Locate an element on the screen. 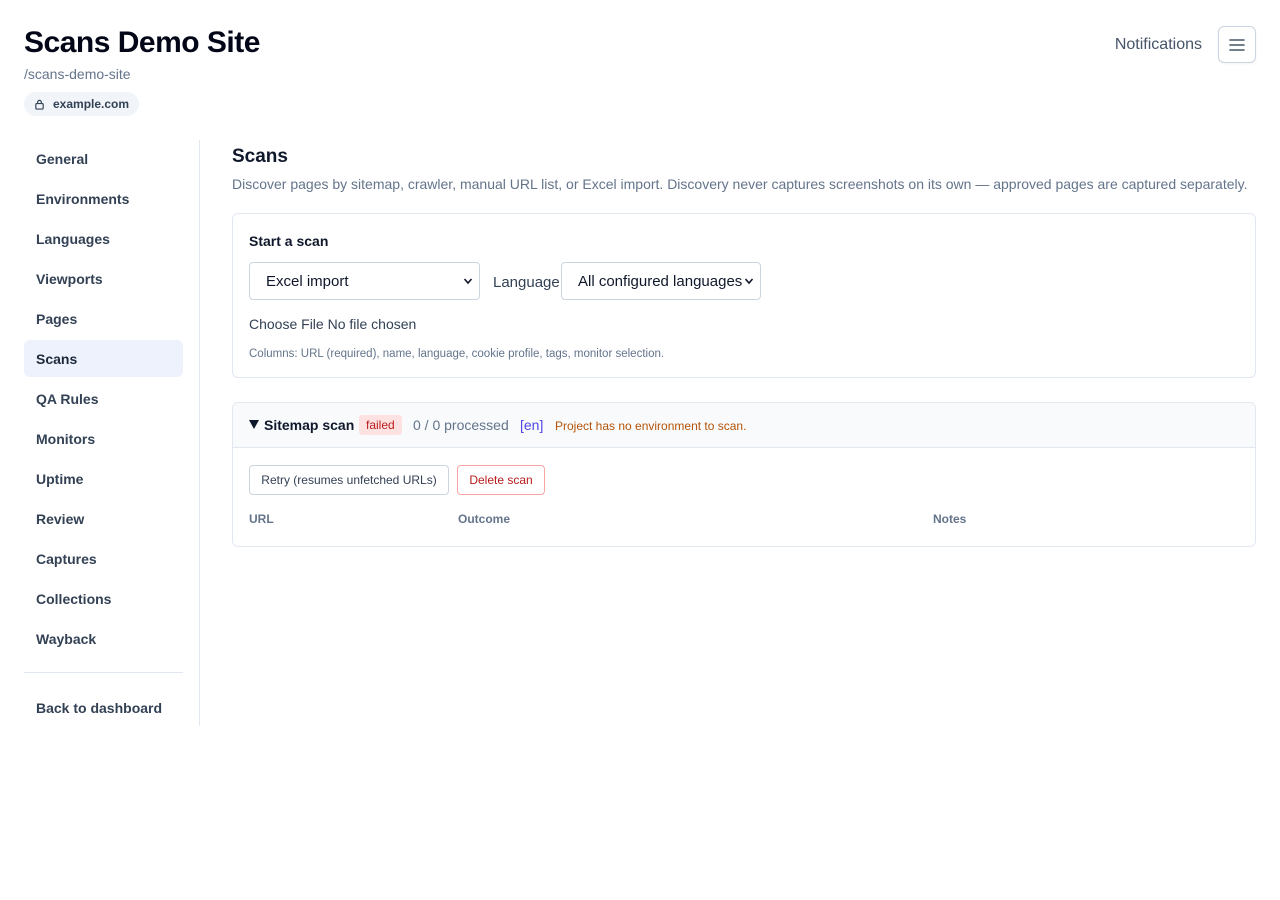 The width and height of the screenshot is (1280, 900). retry-button: Retry (resumes unfetched URLs) is located at coordinates (349, 480).